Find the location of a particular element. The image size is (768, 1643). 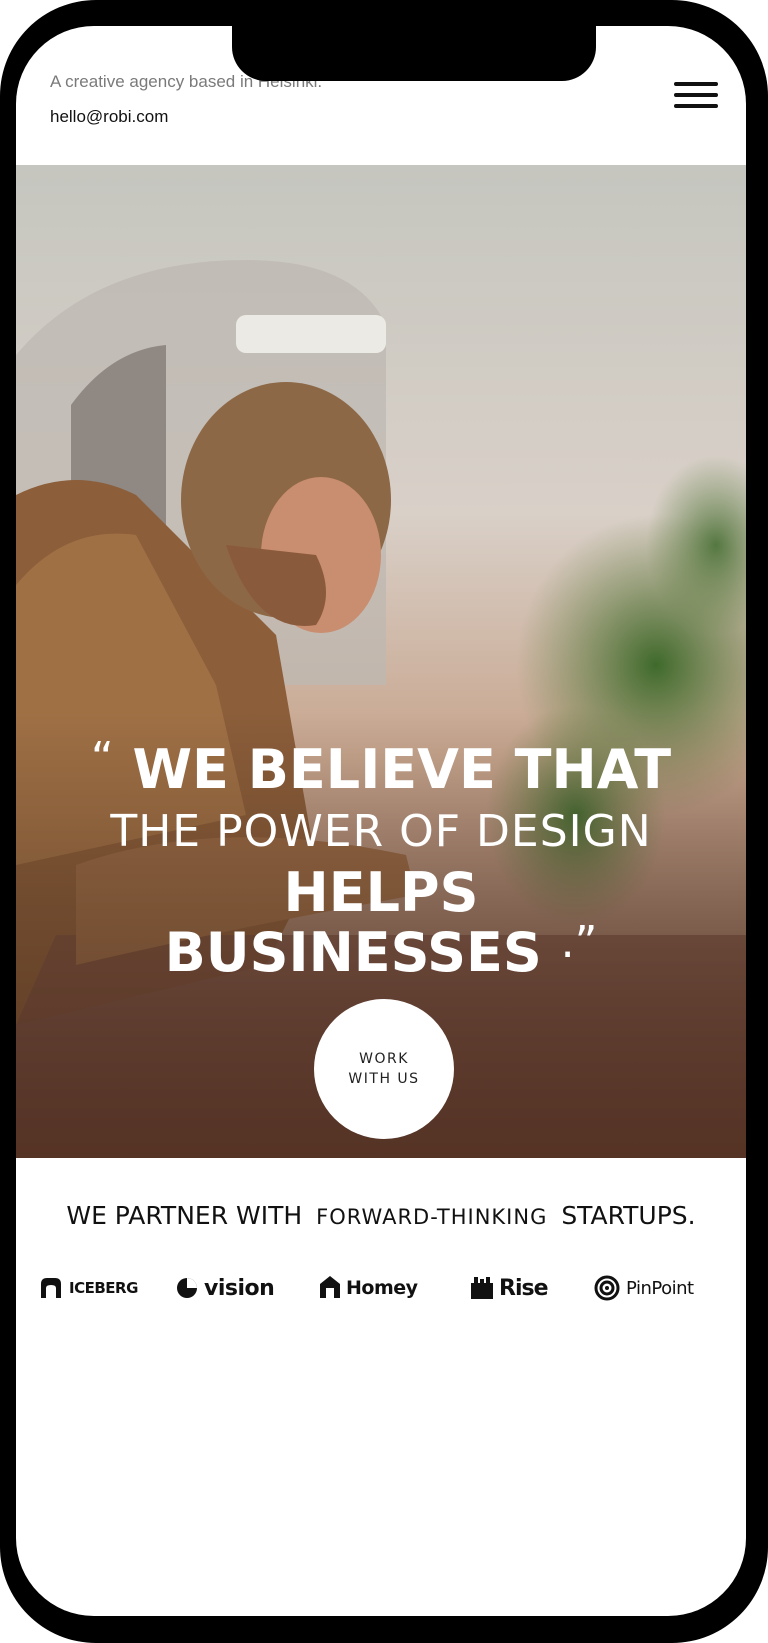

partners-title-part-3: STARTUPS. is located at coordinates (628, 1215).